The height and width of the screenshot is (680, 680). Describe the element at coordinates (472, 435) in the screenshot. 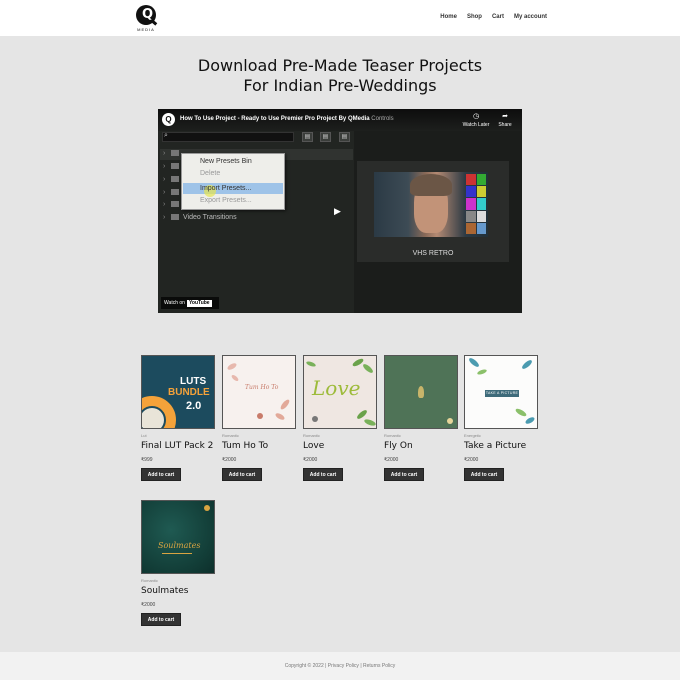

I see `product-category: Energetic` at that location.